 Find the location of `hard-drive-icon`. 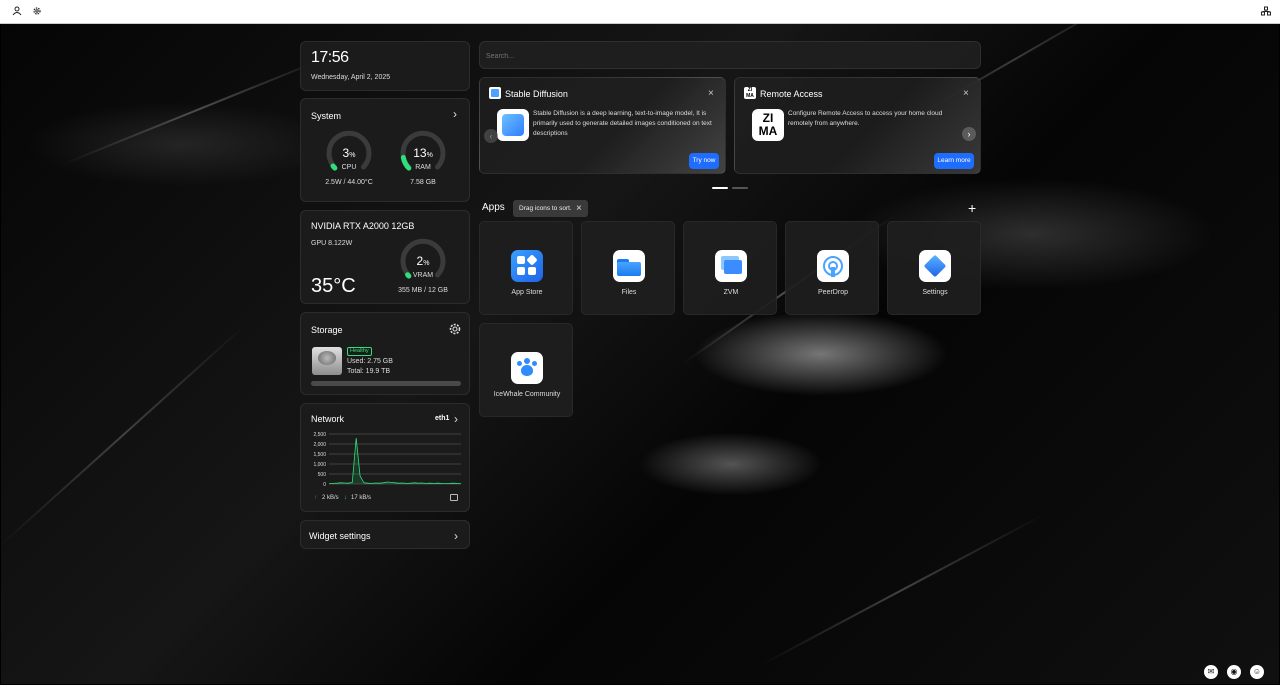

hard-drive-icon is located at coordinates (327, 361).